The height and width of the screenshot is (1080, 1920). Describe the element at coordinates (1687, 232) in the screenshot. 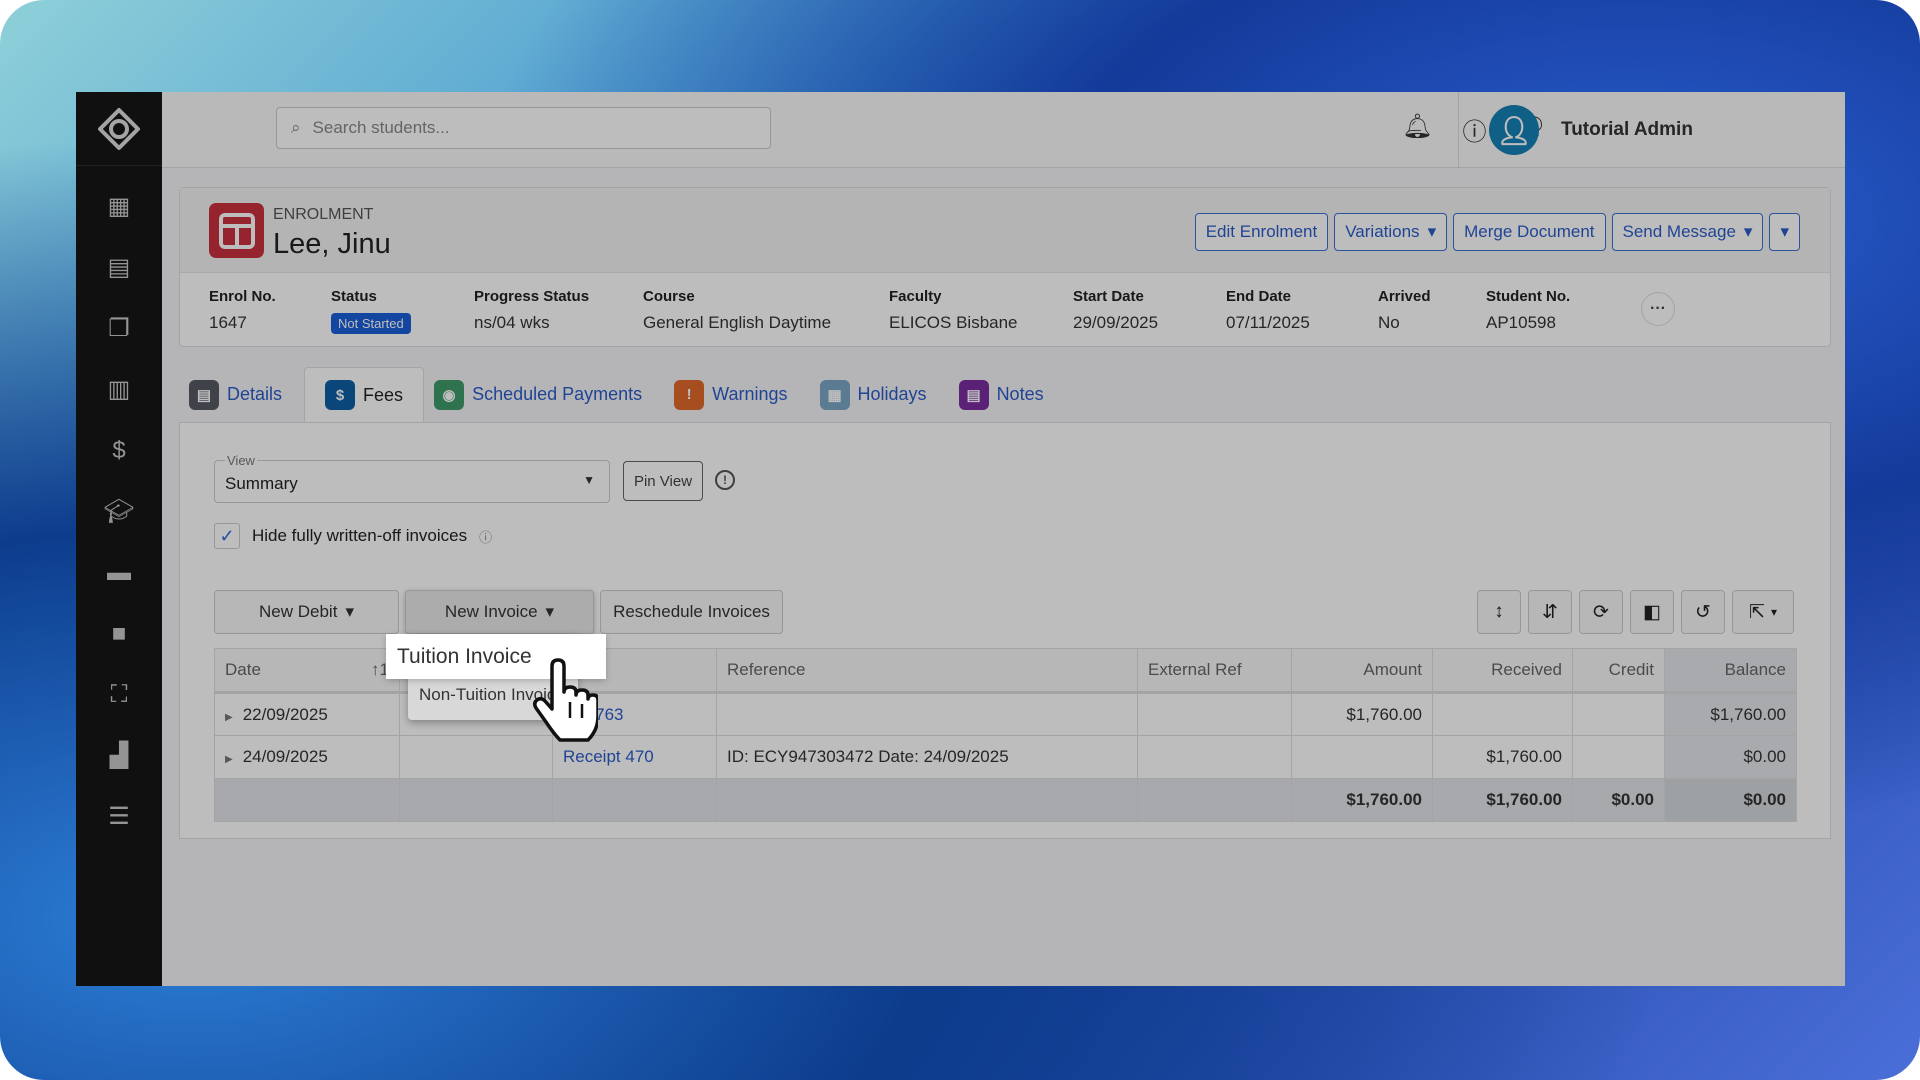

I see `send-message-button: Send Message ▾` at that location.